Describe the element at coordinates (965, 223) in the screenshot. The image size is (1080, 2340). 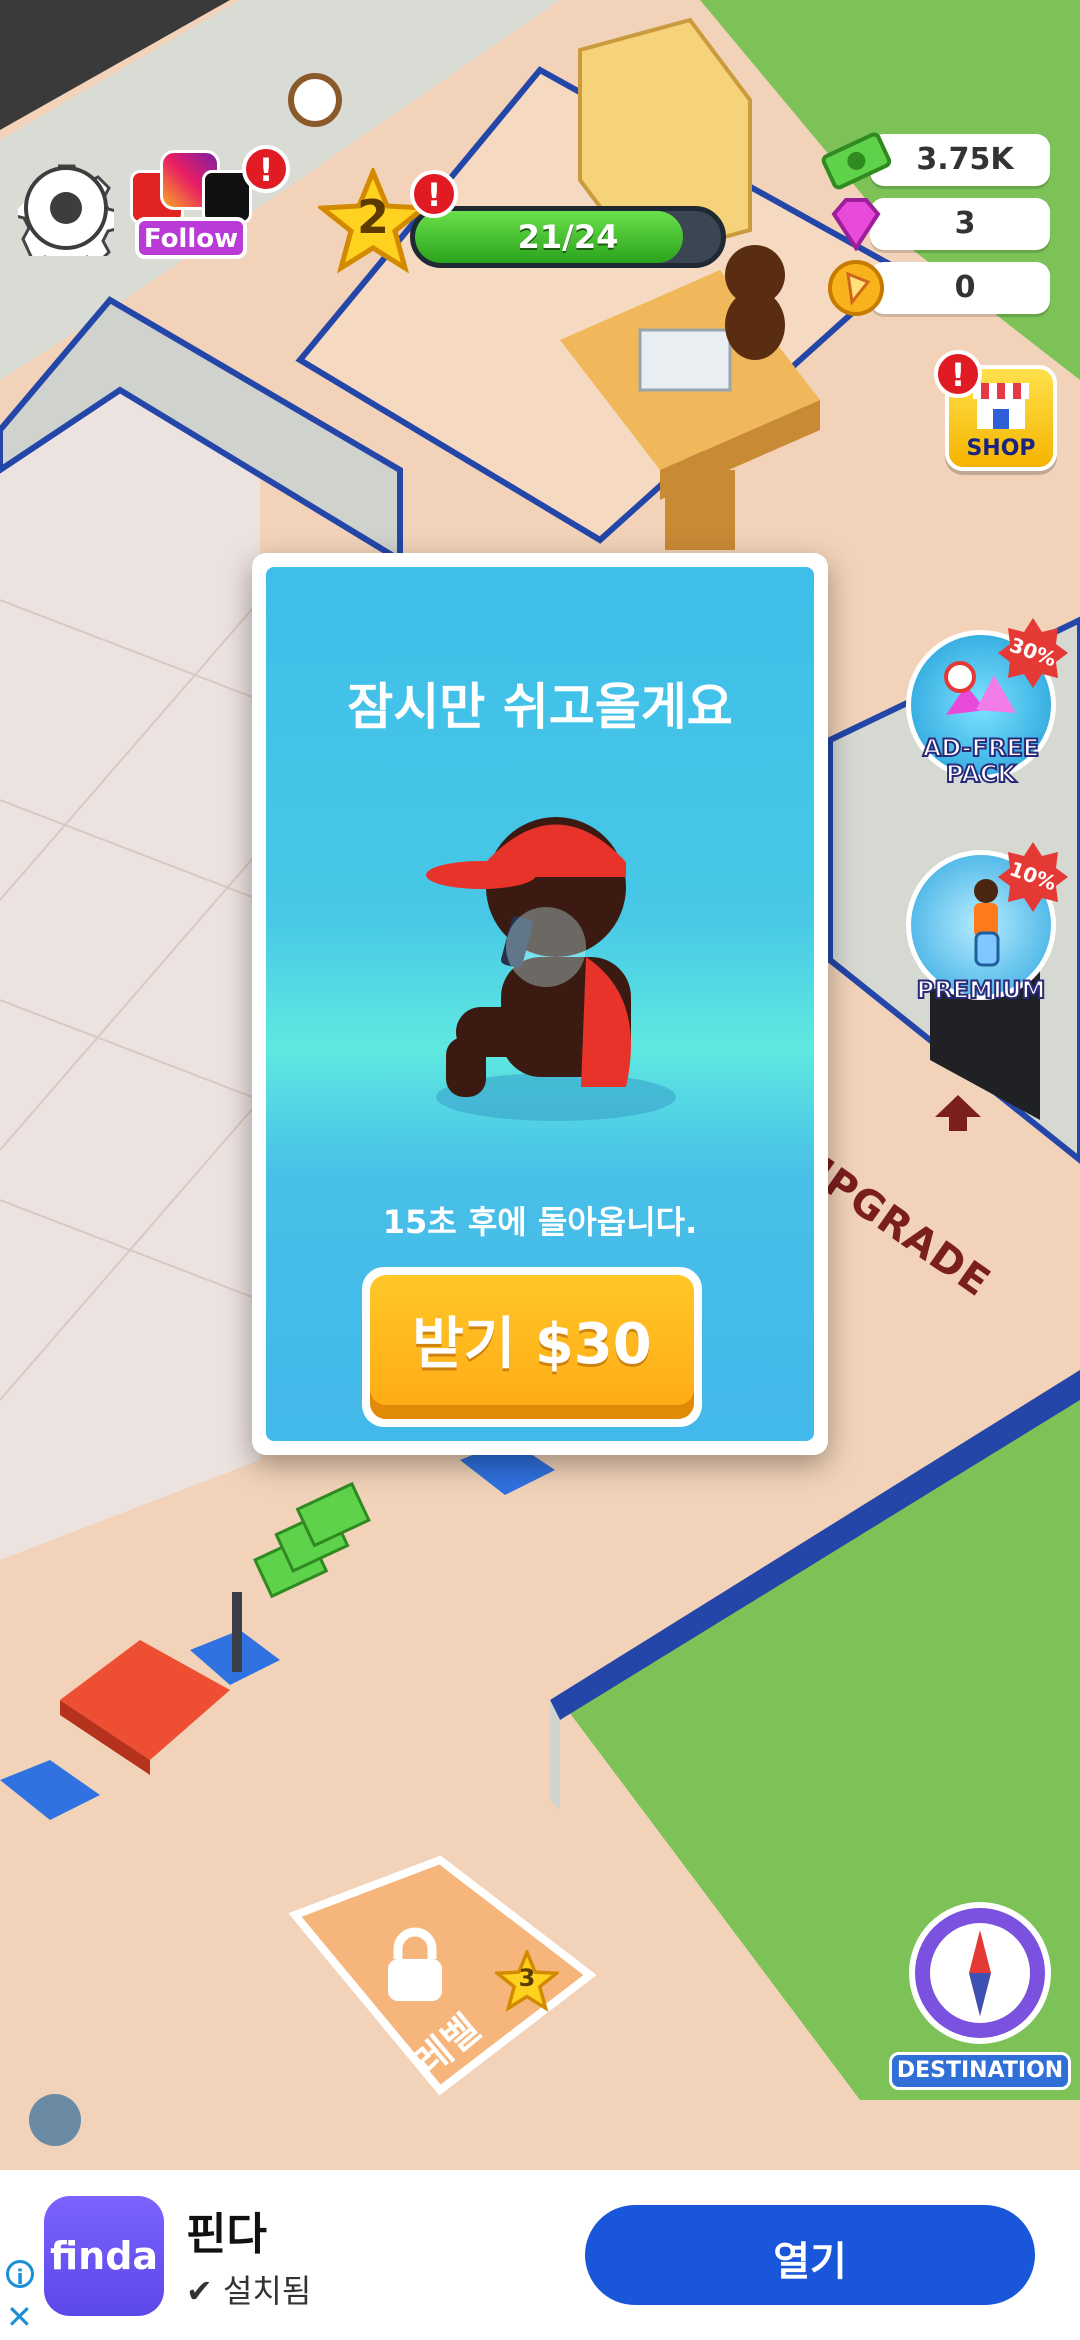
I see `gem-value: 3` at that location.